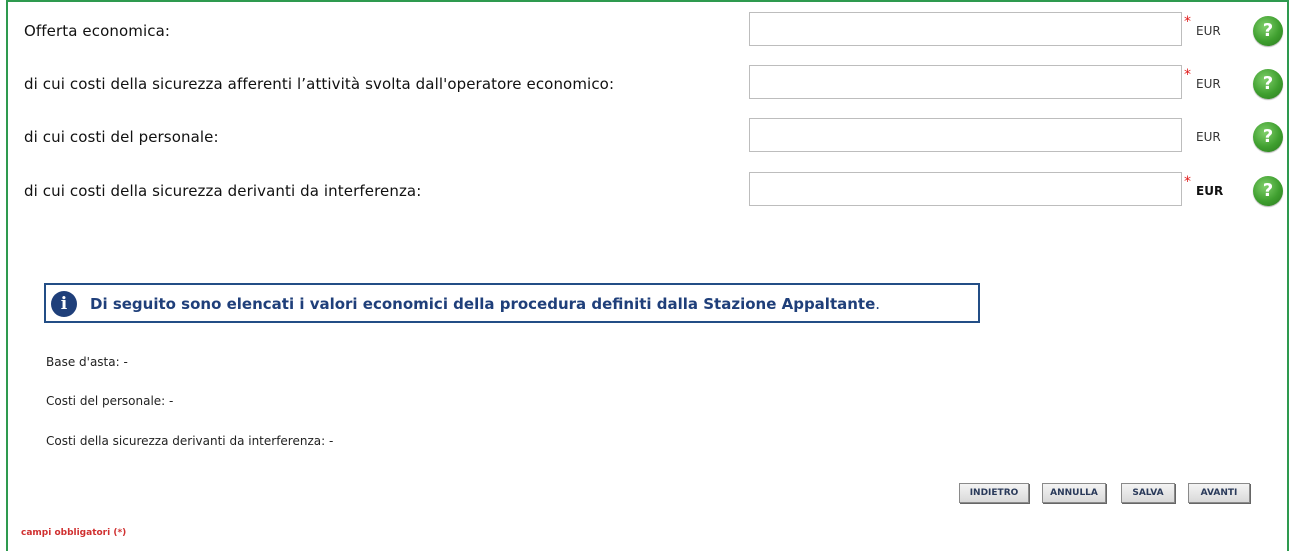 This screenshot has width=1292, height=553. What do you see at coordinates (654, 32) in the screenshot?
I see `offerta-economica-row: Offerta economica: * EUR ?` at bounding box center [654, 32].